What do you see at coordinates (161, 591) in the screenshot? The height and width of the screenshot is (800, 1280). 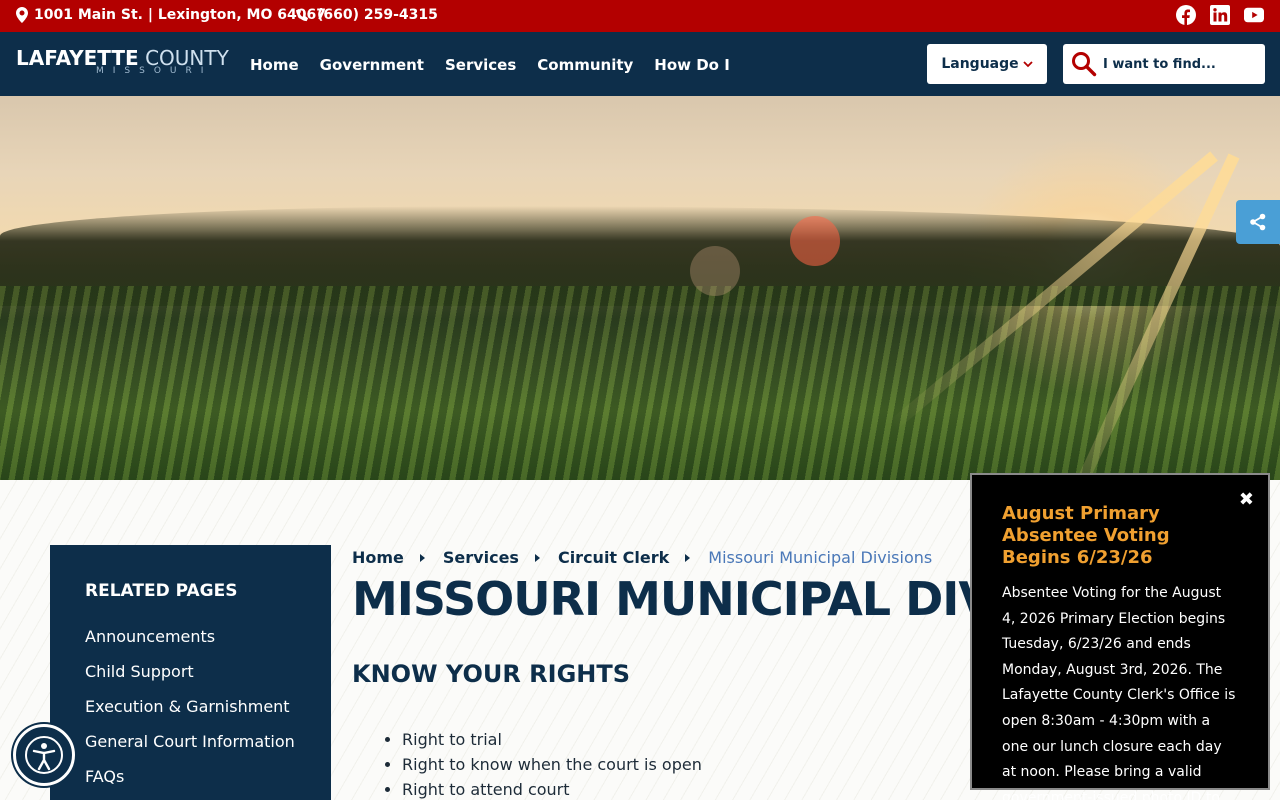 I see `sidebar-title: RELATED PAGES` at bounding box center [161, 591].